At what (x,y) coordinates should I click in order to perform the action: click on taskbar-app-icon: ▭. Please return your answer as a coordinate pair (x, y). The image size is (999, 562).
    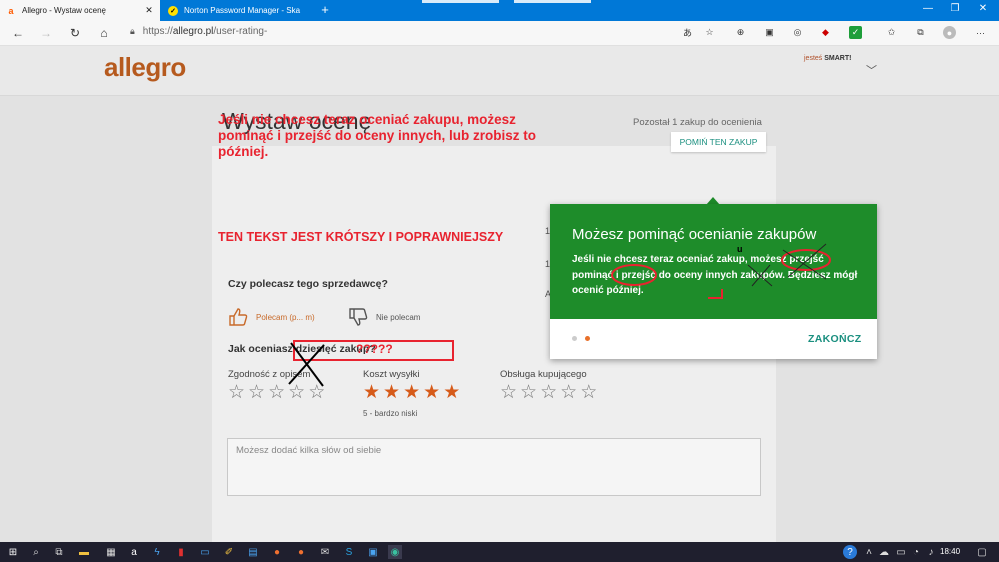
    Looking at the image, I should click on (205, 552).